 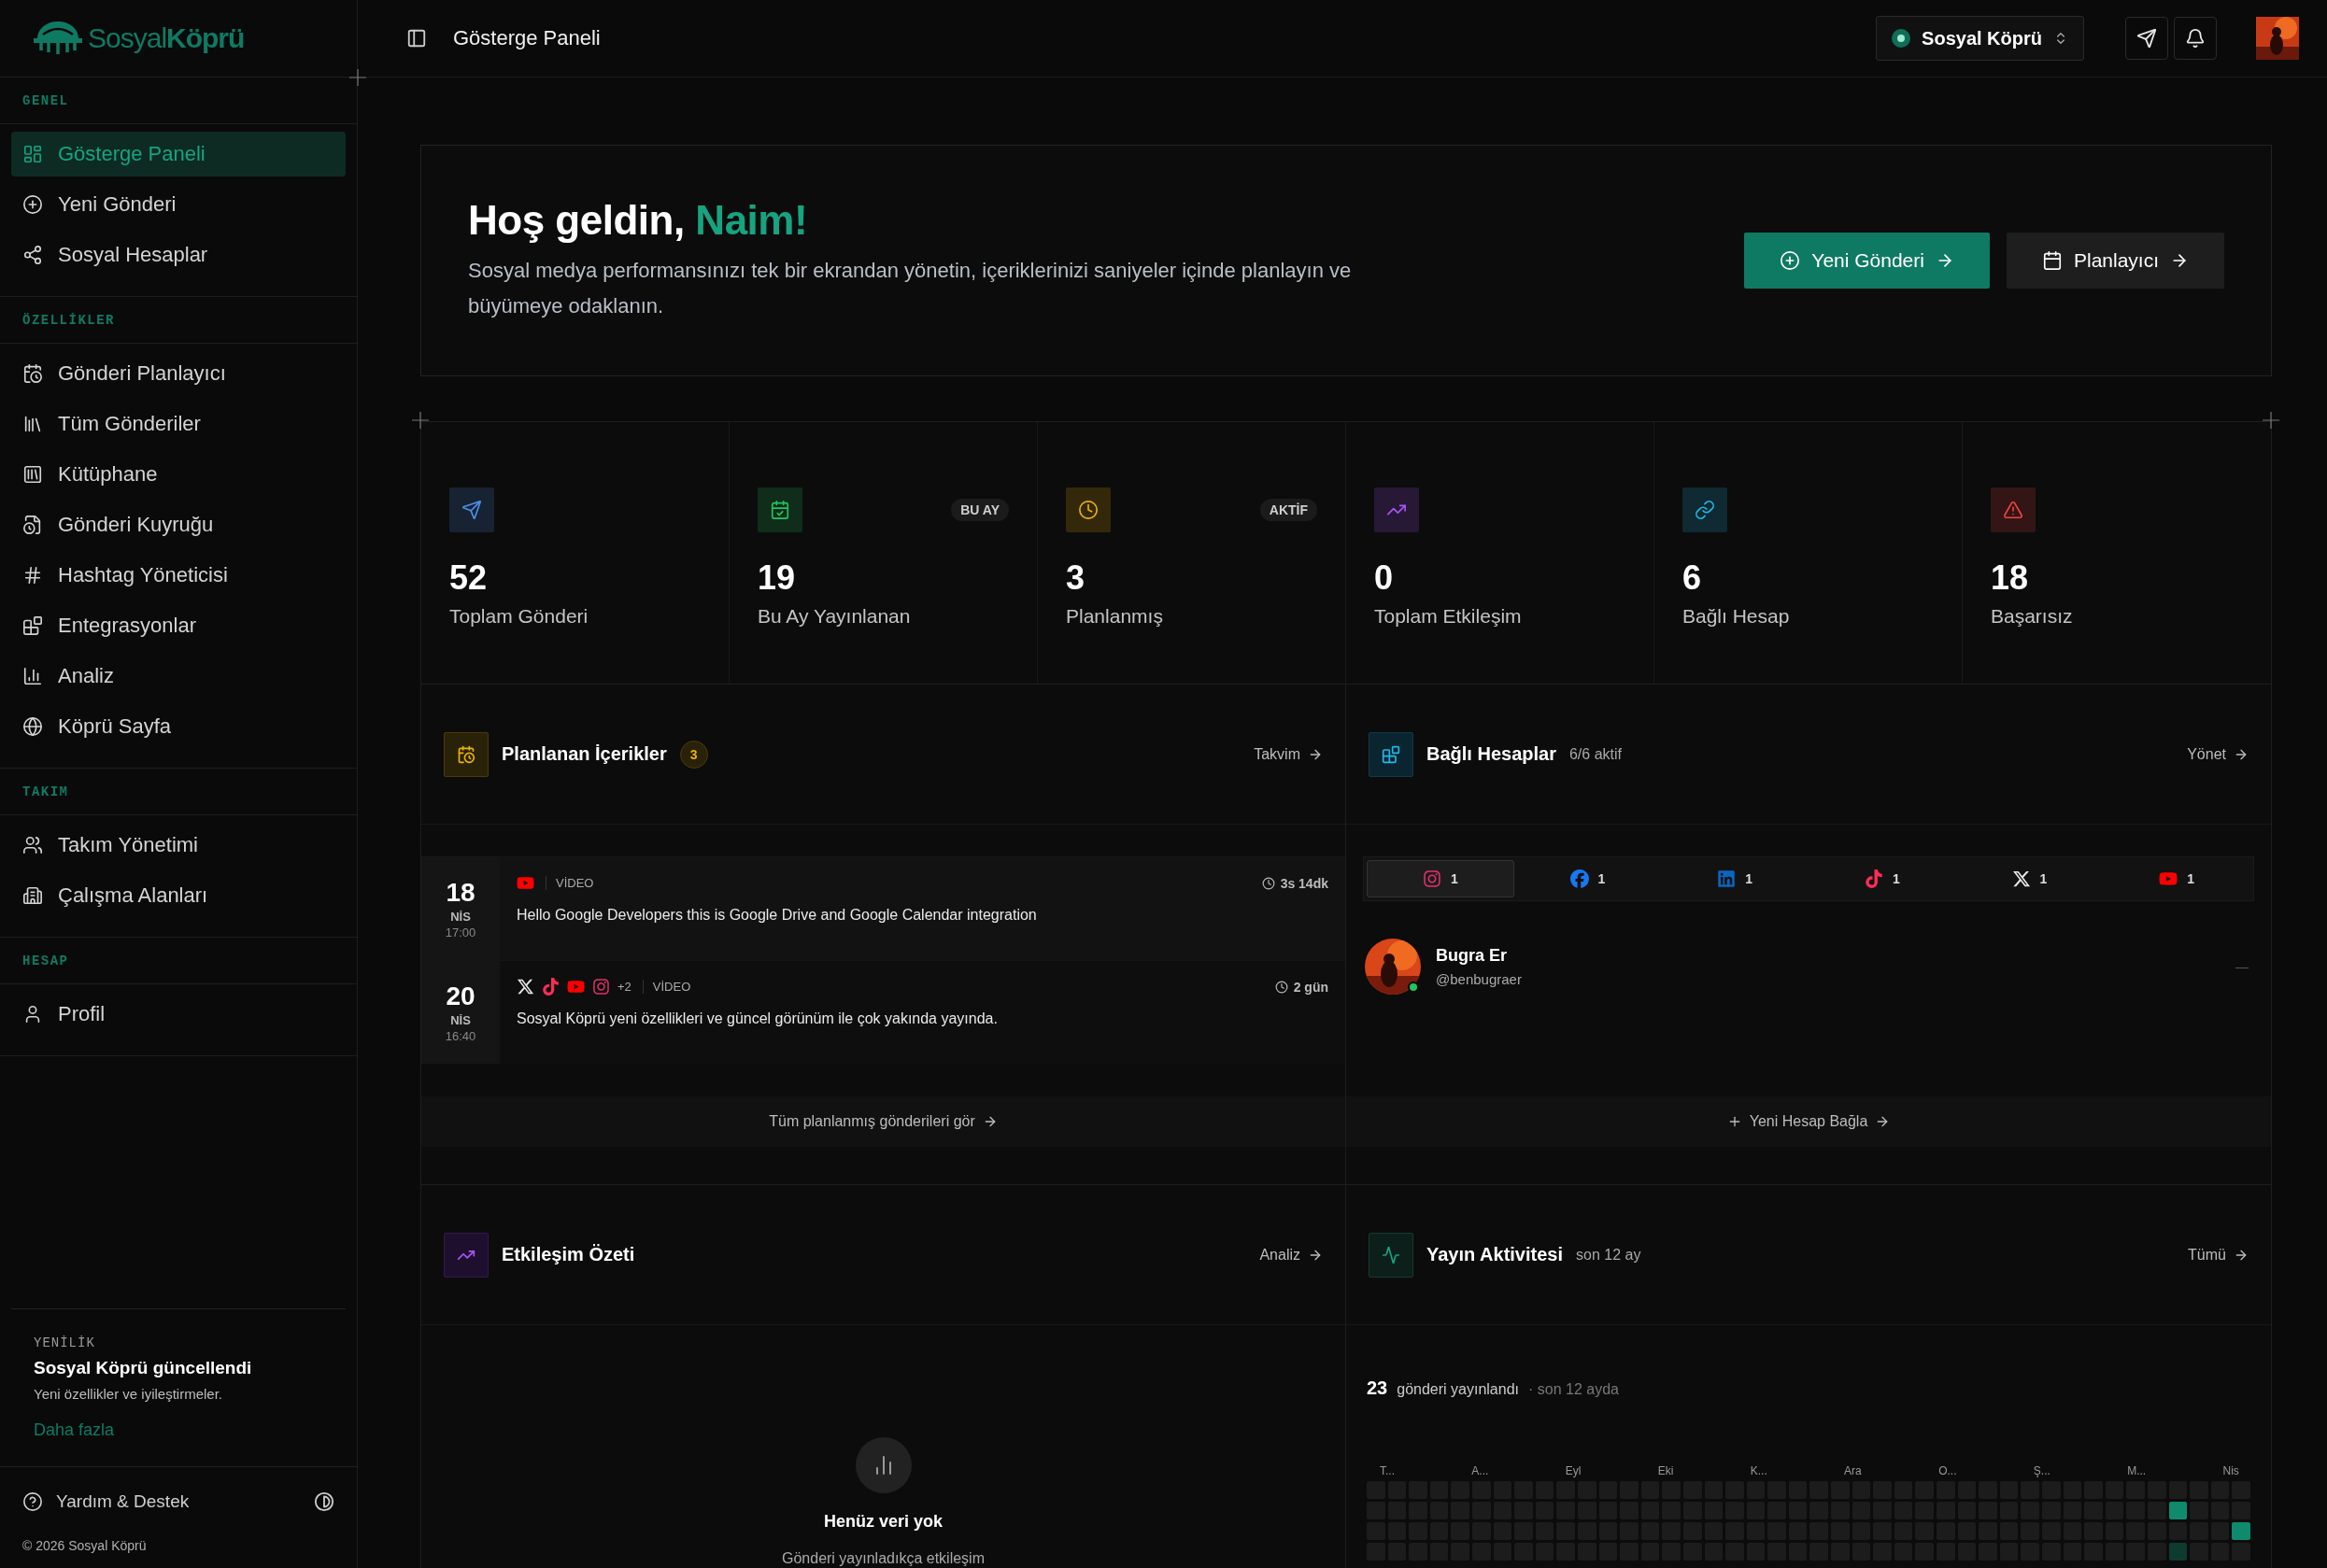 What do you see at coordinates (1808, 958) in the screenshot?
I see `account-row: Bugra Er @benbugraer —` at bounding box center [1808, 958].